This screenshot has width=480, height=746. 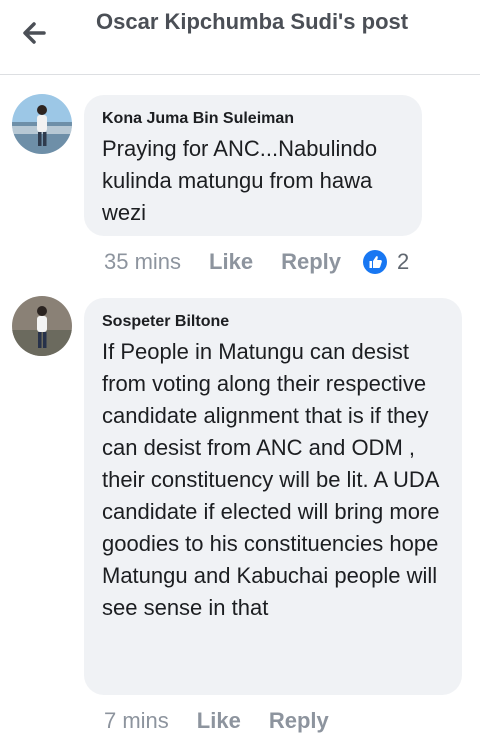 What do you see at coordinates (403, 261) in the screenshot?
I see `reaction-count: 2` at bounding box center [403, 261].